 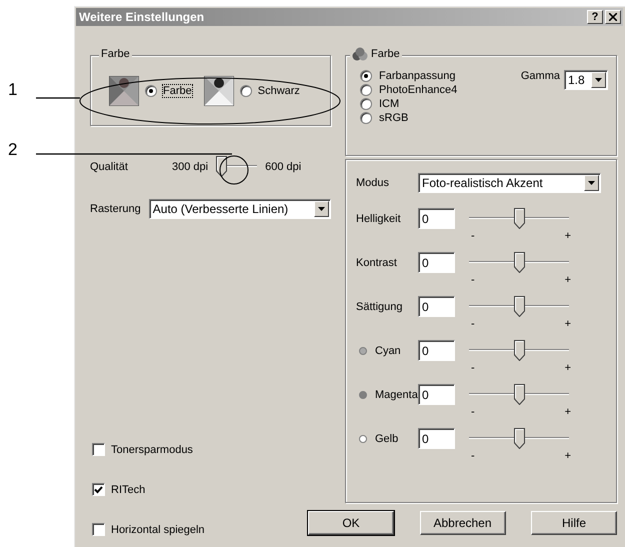 I want to click on close-button, so click(x=613, y=17).